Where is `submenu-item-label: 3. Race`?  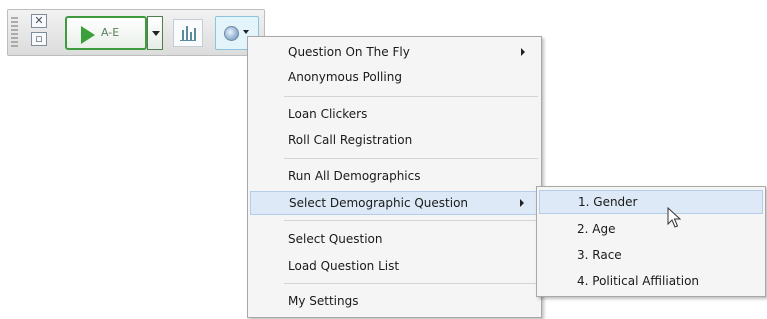
submenu-item-label: 3. Race is located at coordinates (599, 255).